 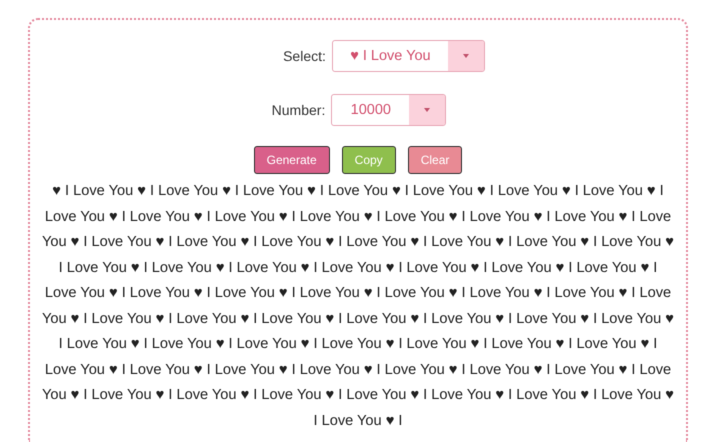 What do you see at coordinates (369, 160) in the screenshot?
I see `copy-button: Copy` at bounding box center [369, 160].